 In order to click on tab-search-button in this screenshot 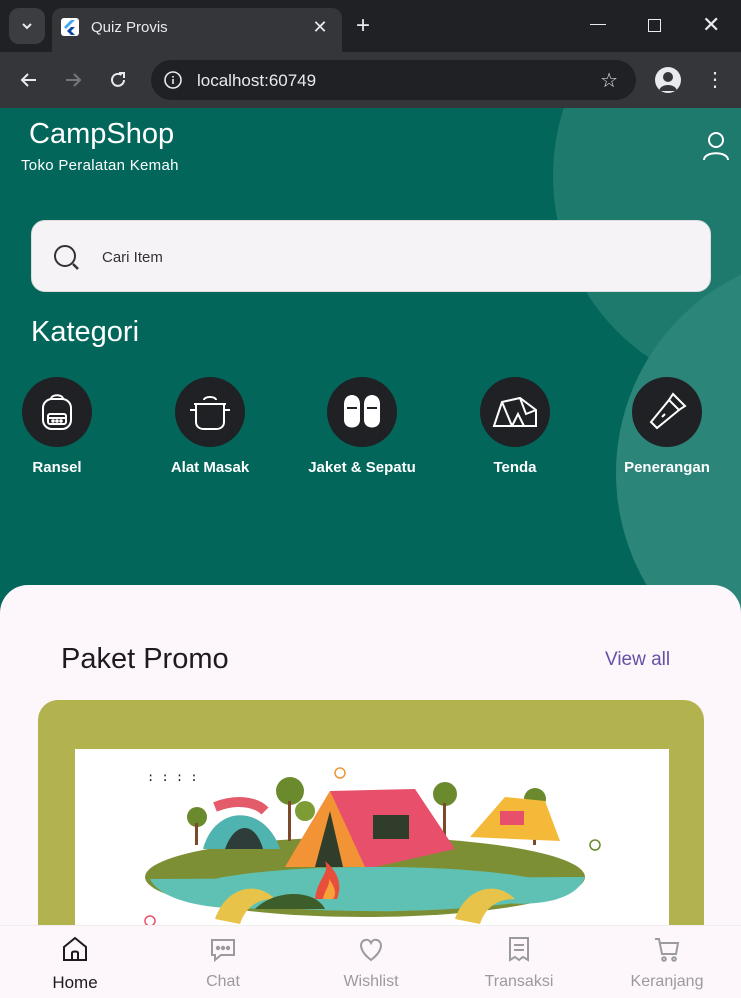, I will do `click(27, 26)`.